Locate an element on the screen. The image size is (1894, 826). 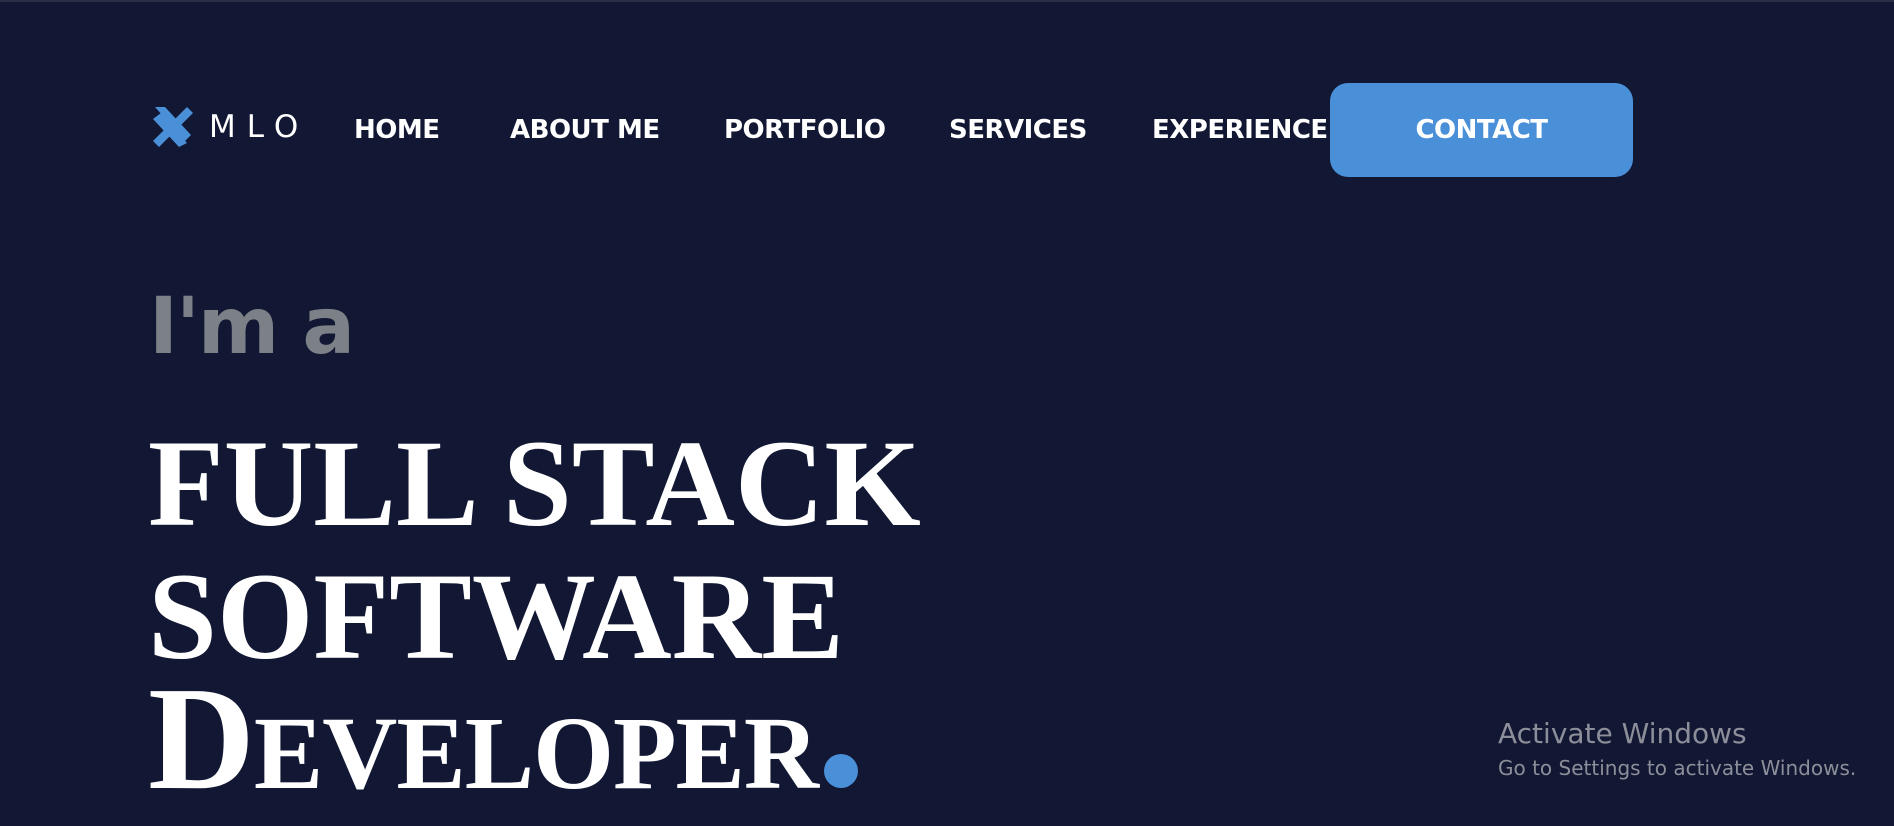
nav-portfolio: PORTFOLIO is located at coordinates (805, 130).